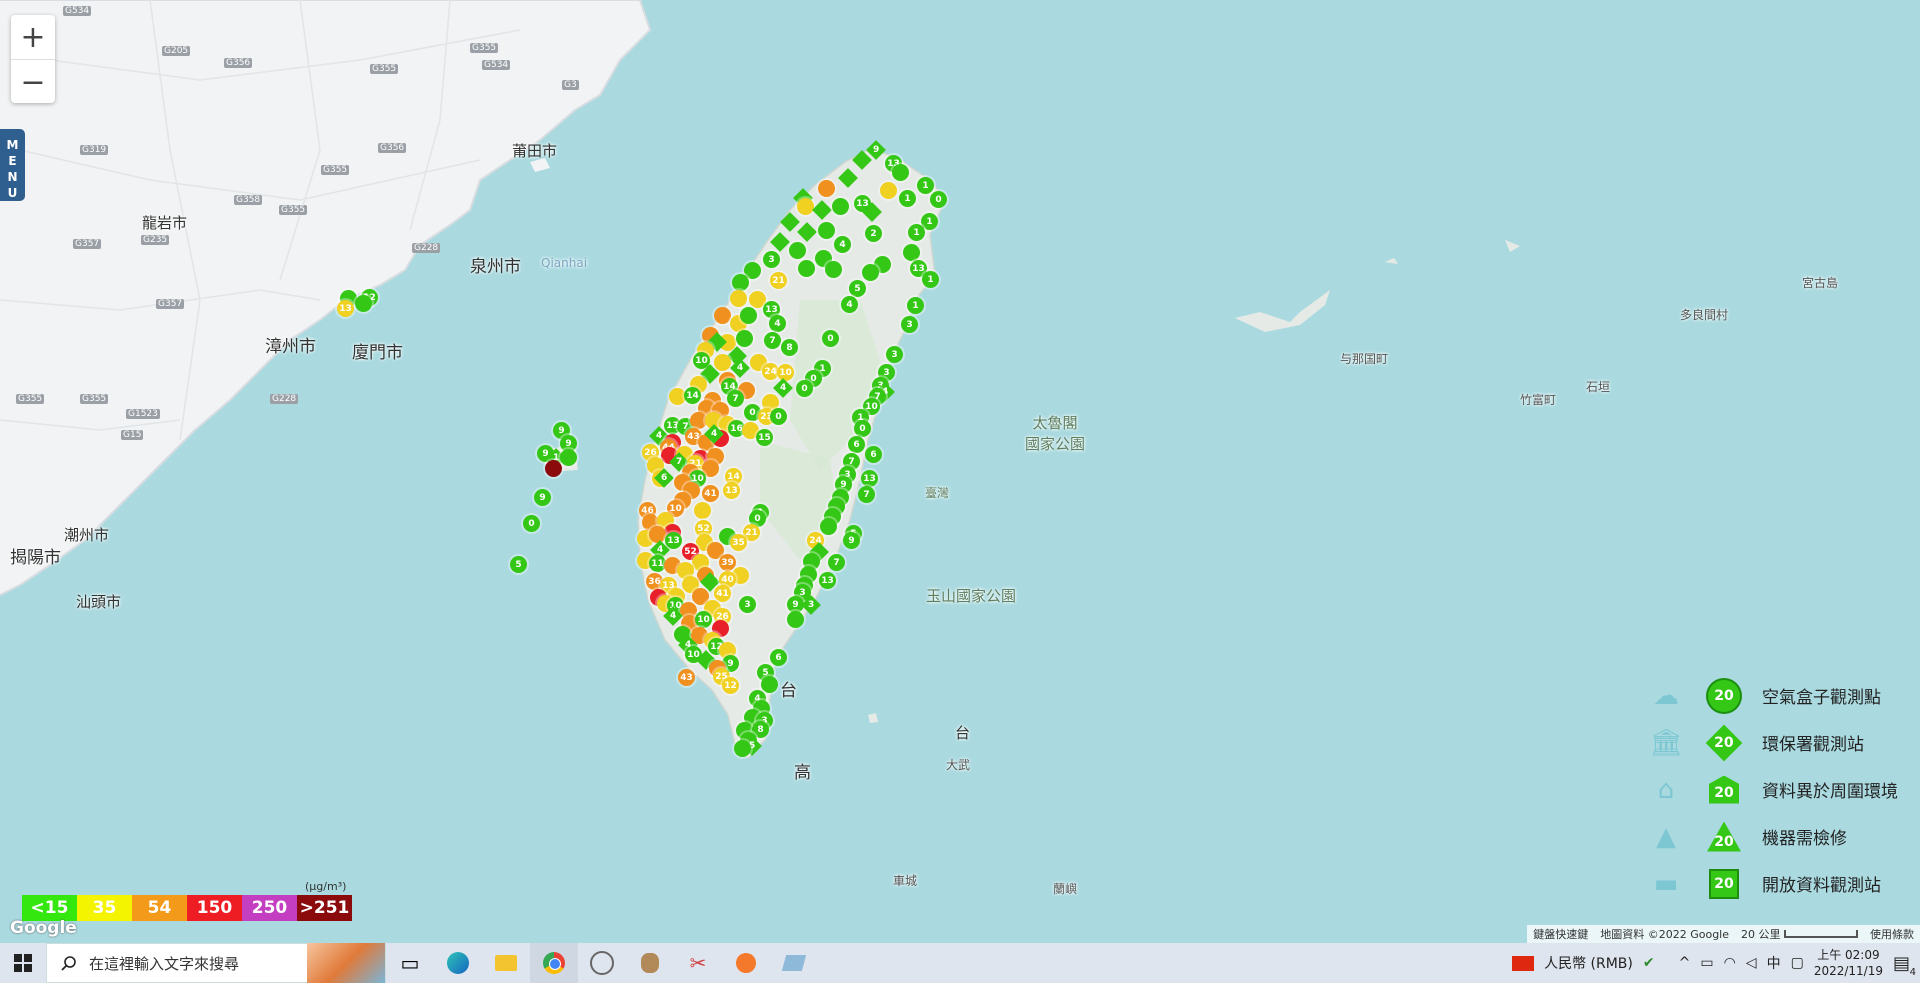 Image resolution: width=1920 pixels, height=983 pixels. I want to click on airbox-marker: 39, so click(727, 562).